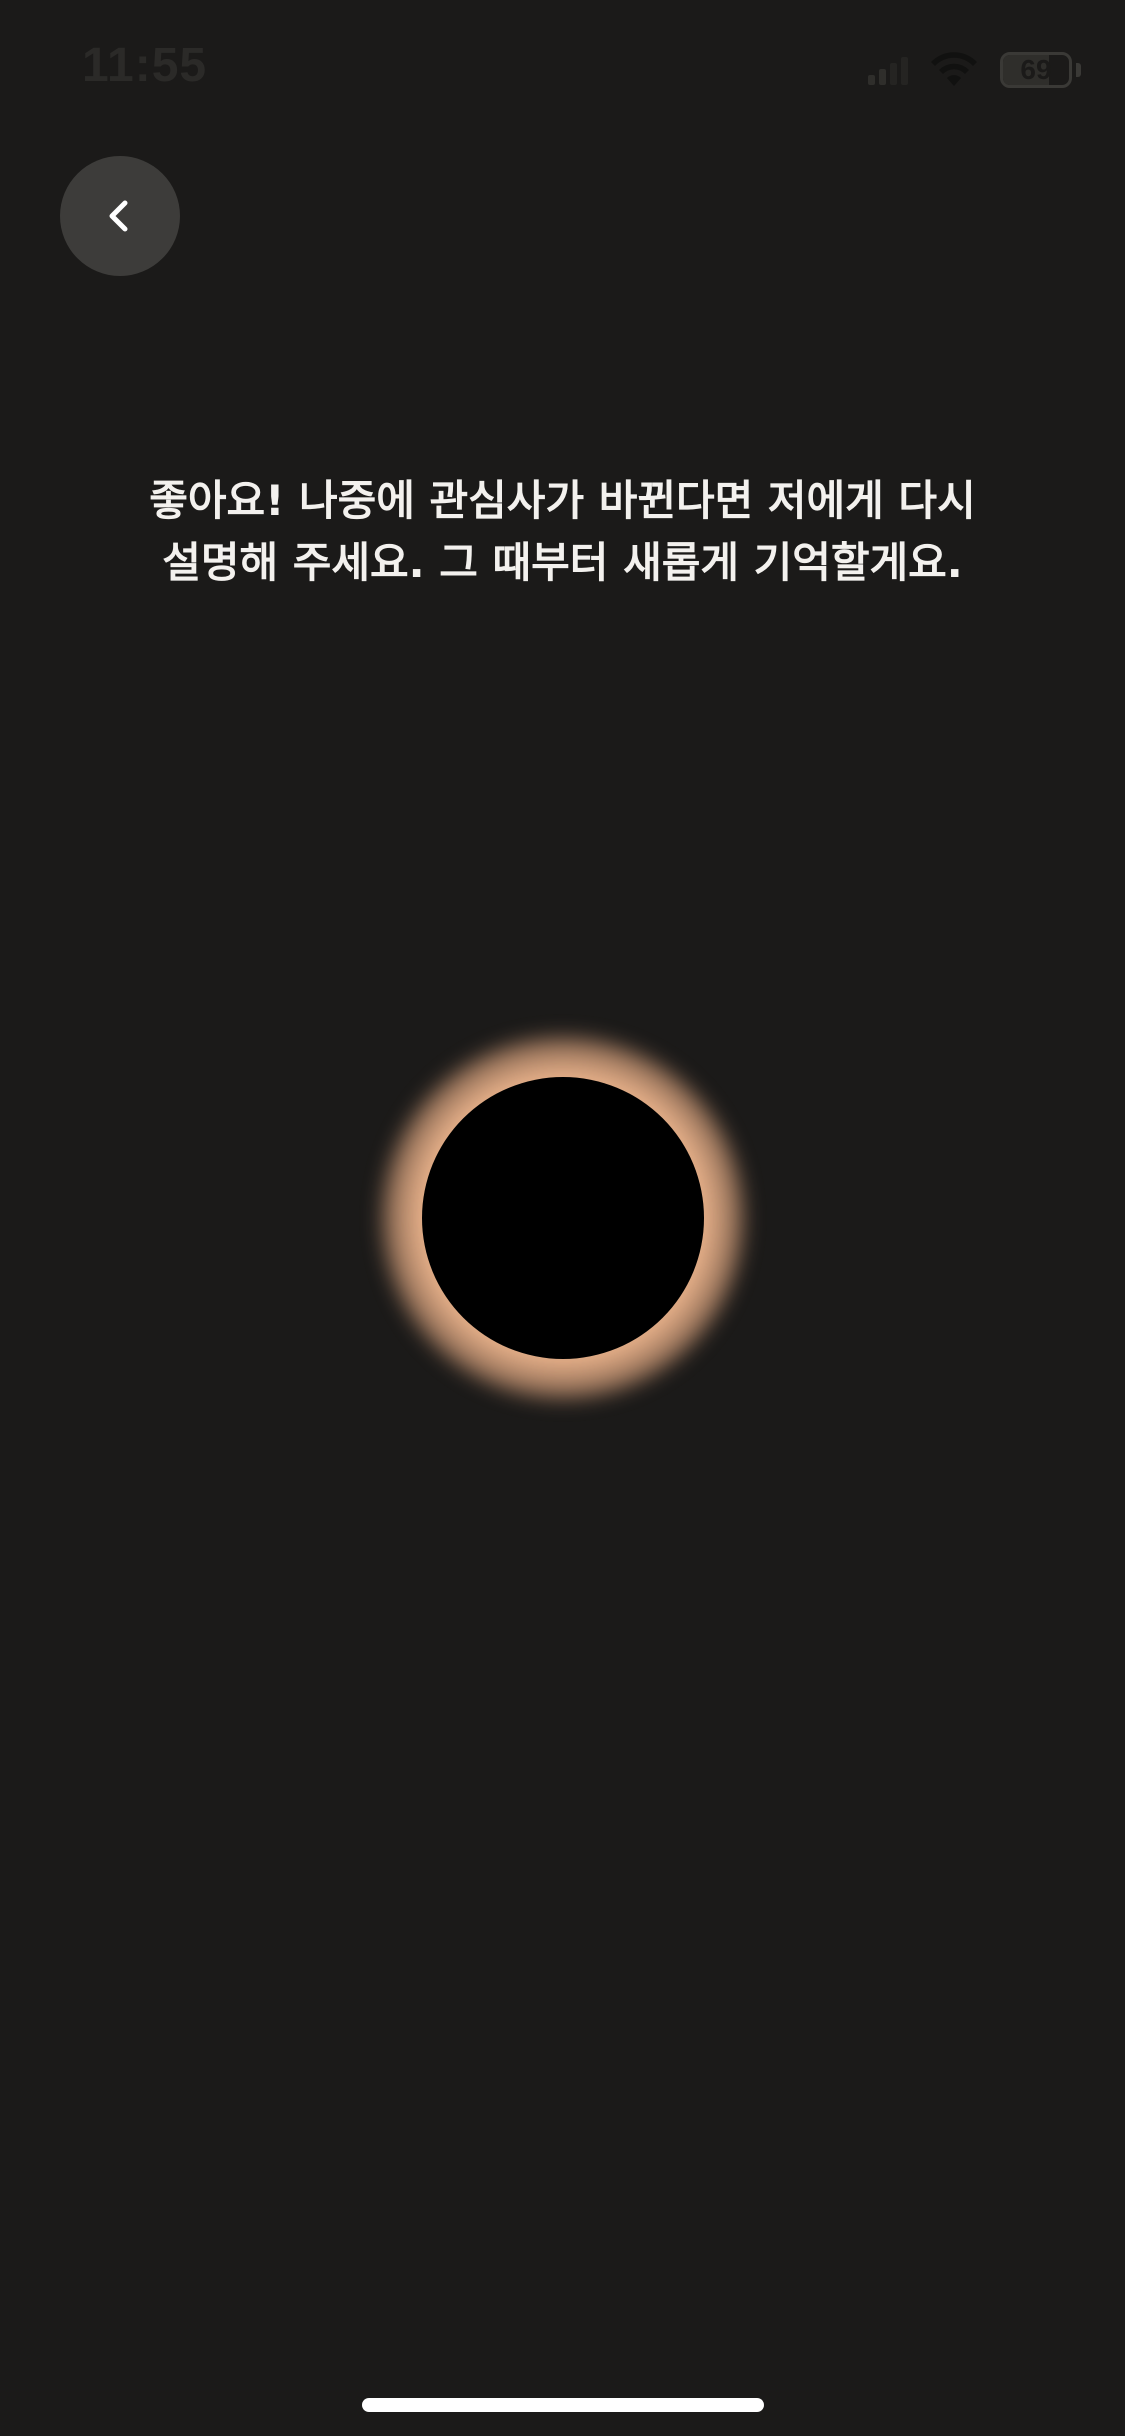 Image resolution: width=1125 pixels, height=2436 pixels. I want to click on status-bar: 11:55 69, so click(562, 65).